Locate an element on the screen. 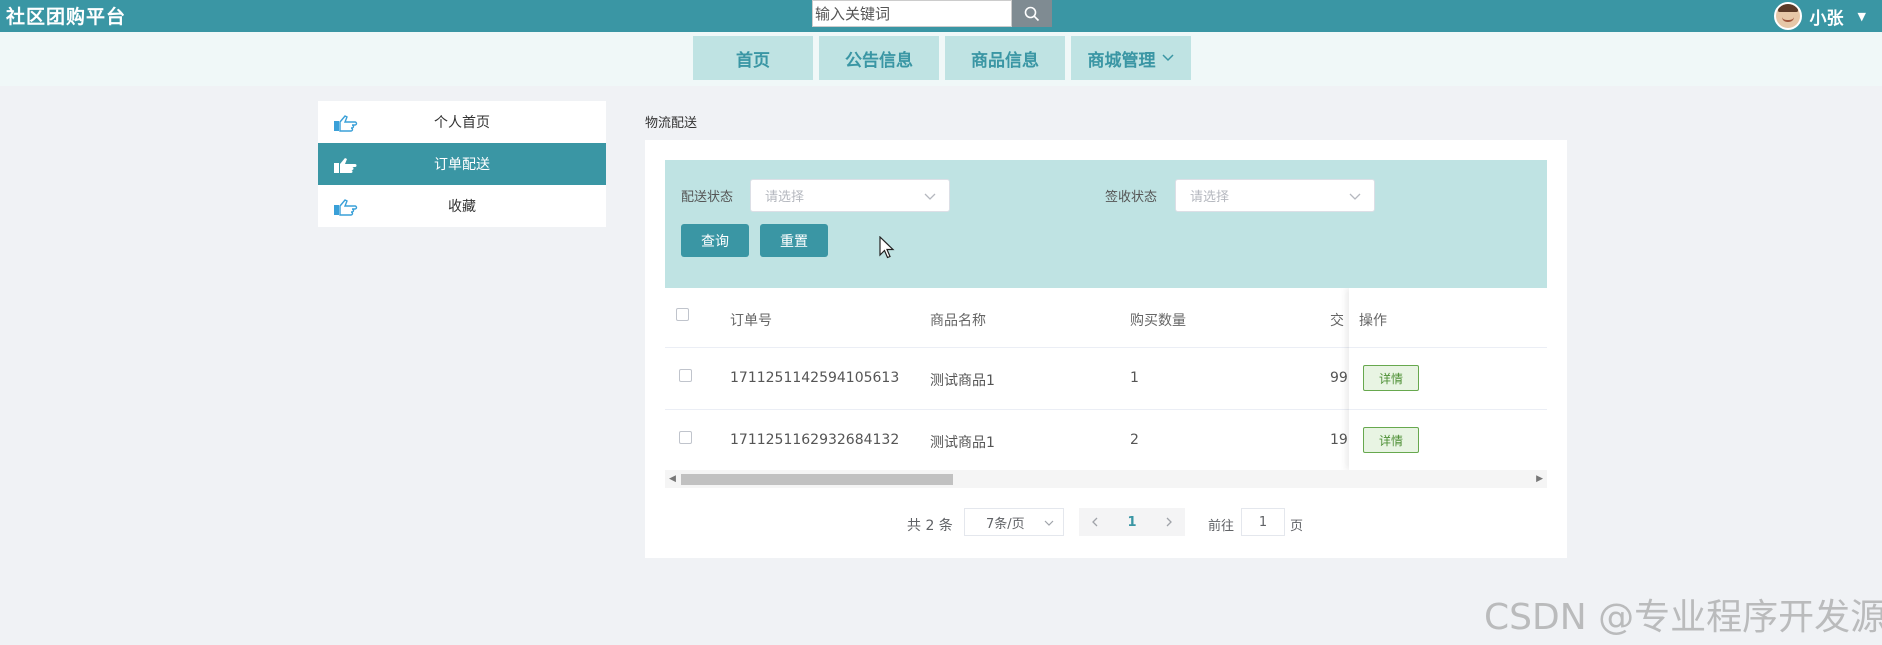  nav-home-label: 首页 is located at coordinates (753, 60).